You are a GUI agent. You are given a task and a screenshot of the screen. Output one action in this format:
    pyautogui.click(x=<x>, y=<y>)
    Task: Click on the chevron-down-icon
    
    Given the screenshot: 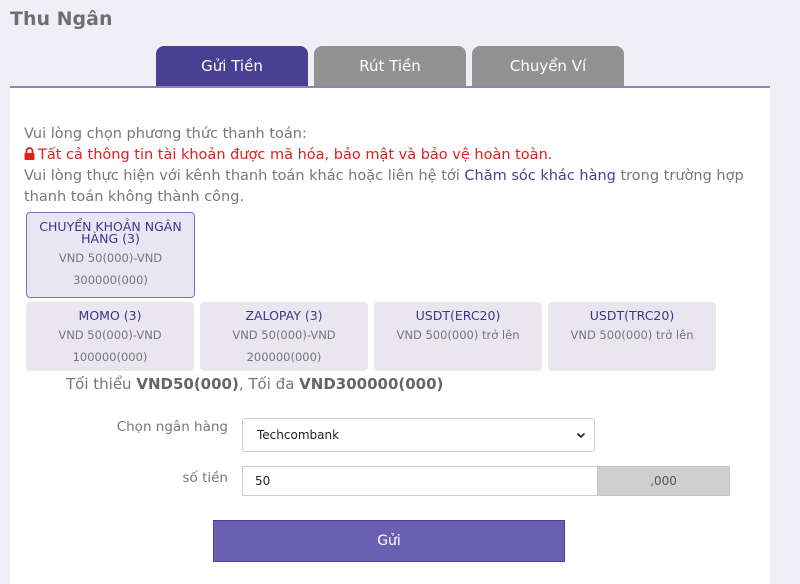 What is the action you would take?
    pyautogui.click(x=581, y=435)
    